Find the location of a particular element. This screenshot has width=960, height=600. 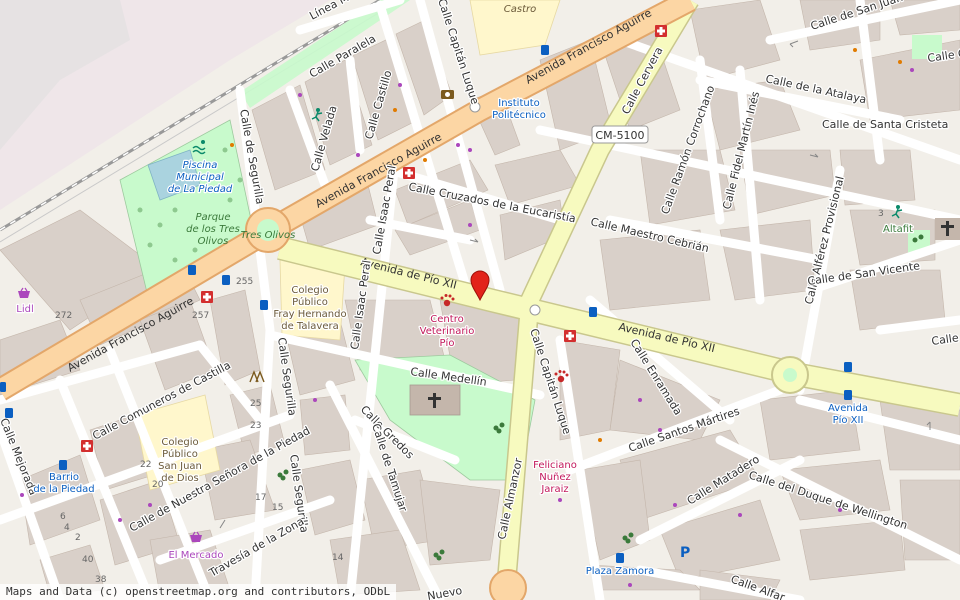

poi-label: El Mercado is located at coordinates (195, 555).